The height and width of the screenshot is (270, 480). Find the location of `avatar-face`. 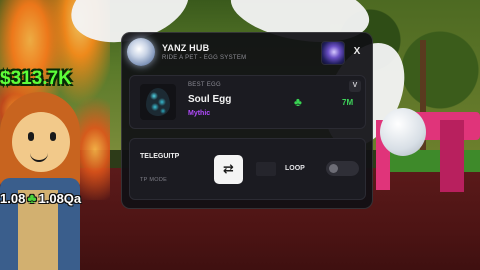

avatar-face is located at coordinates (41, 142).